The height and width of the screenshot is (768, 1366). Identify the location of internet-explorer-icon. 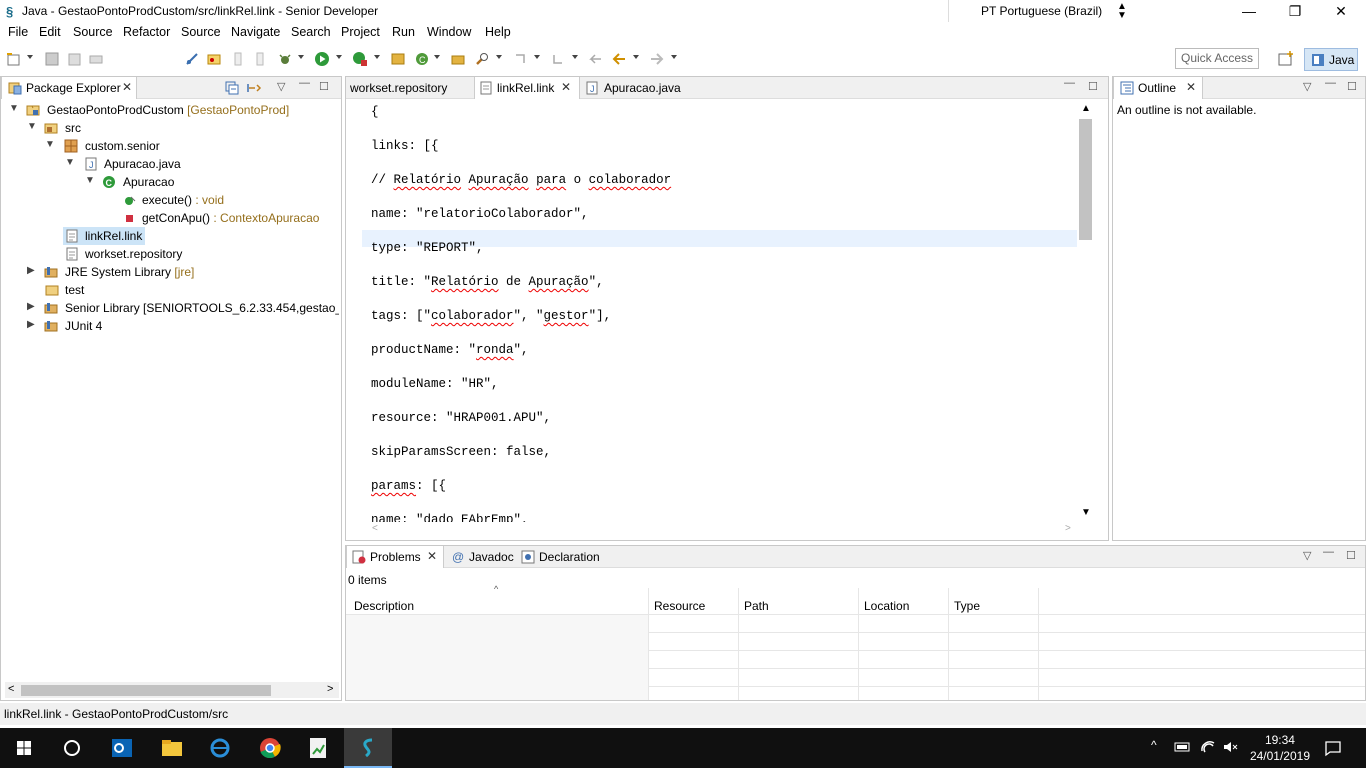
(220, 748).